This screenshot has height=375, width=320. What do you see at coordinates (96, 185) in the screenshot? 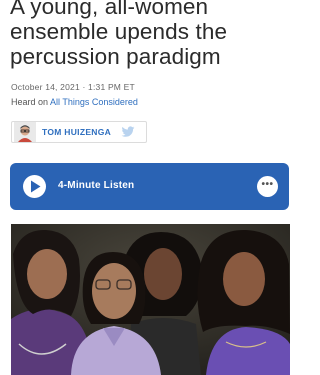
I see `listen-label: 4-Minute Listen` at bounding box center [96, 185].